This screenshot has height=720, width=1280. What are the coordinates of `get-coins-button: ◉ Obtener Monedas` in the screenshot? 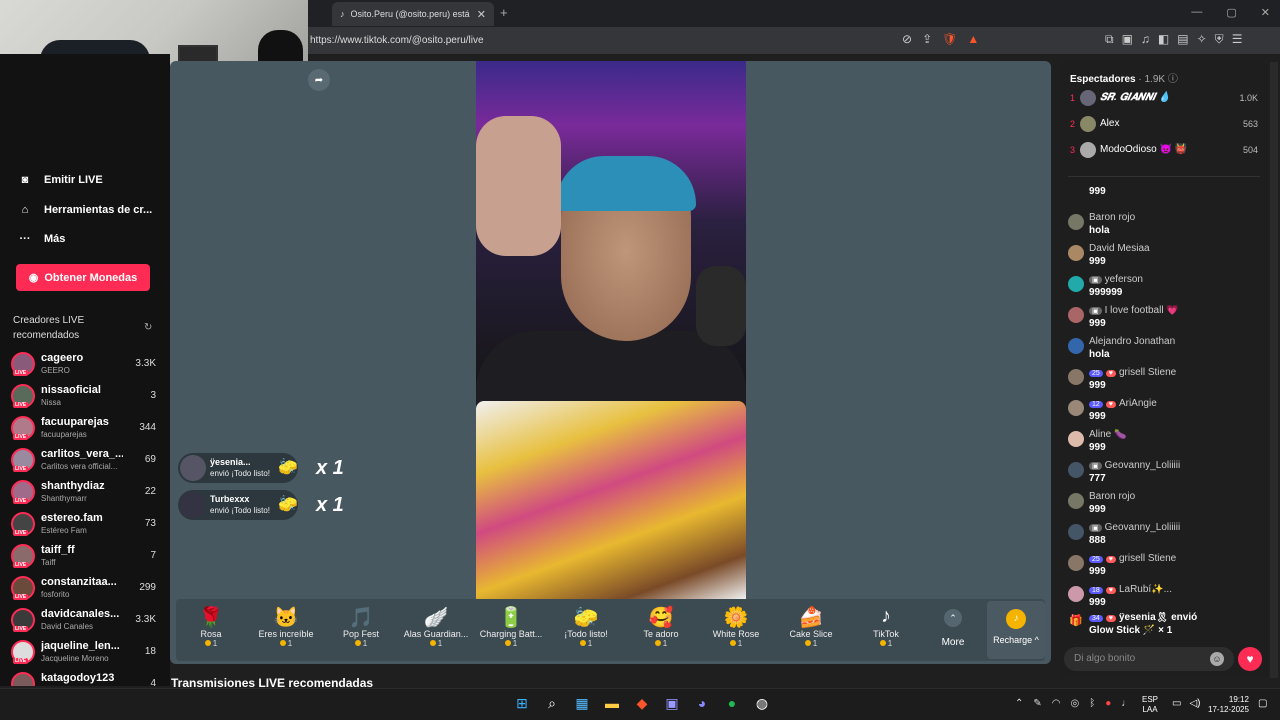 It's located at (83, 277).